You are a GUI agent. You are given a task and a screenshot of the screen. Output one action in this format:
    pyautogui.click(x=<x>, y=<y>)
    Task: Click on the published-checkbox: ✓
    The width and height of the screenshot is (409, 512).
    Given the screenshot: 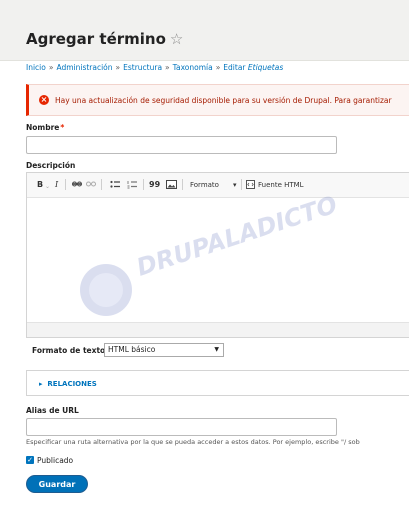 What is the action you would take?
    pyautogui.click(x=30, y=460)
    